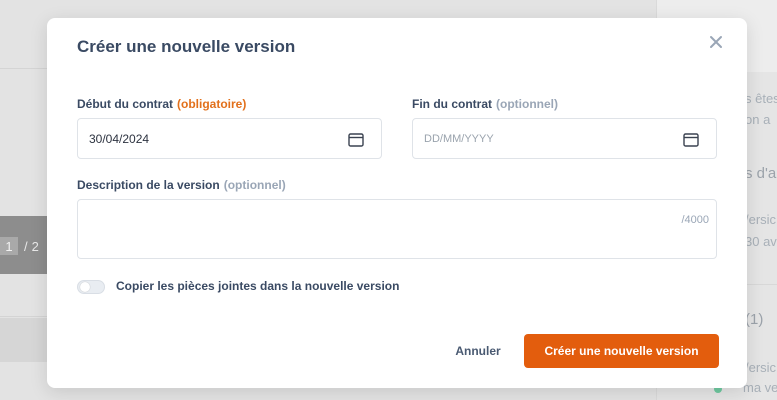  I want to click on description-textarea: /4000, so click(397, 229).